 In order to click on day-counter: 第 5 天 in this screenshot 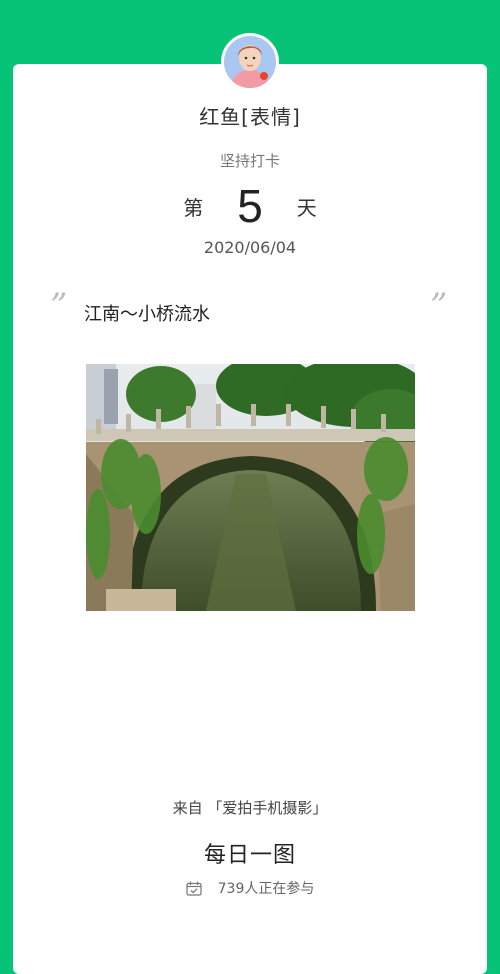, I will do `click(250, 206)`.